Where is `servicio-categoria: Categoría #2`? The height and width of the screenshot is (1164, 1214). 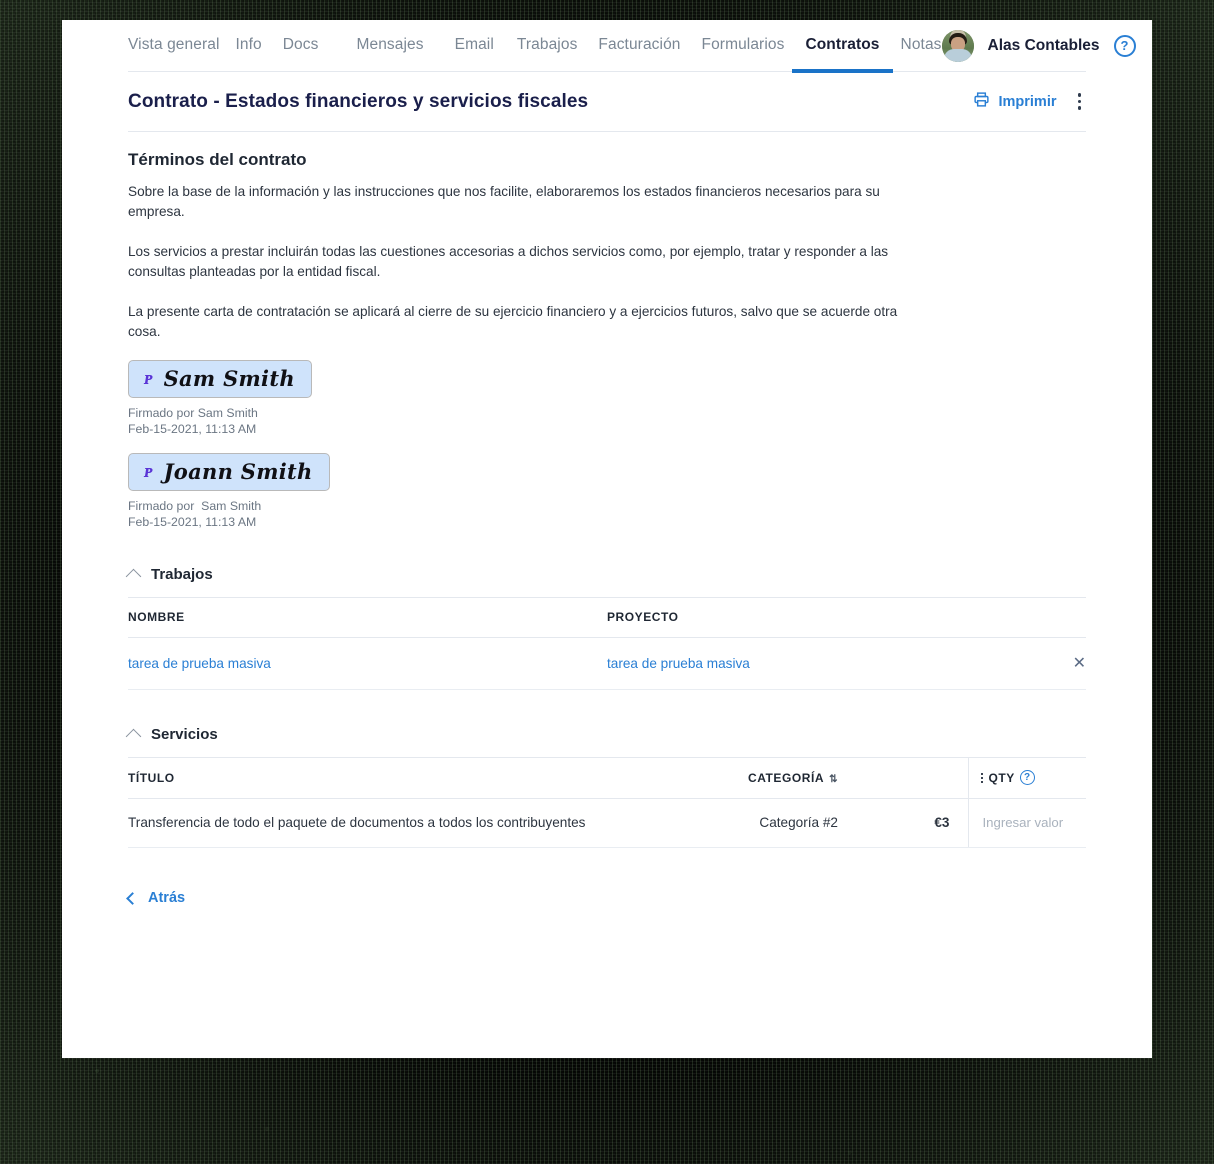
servicio-categoria: Categoría #2 is located at coordinates (806, 823).